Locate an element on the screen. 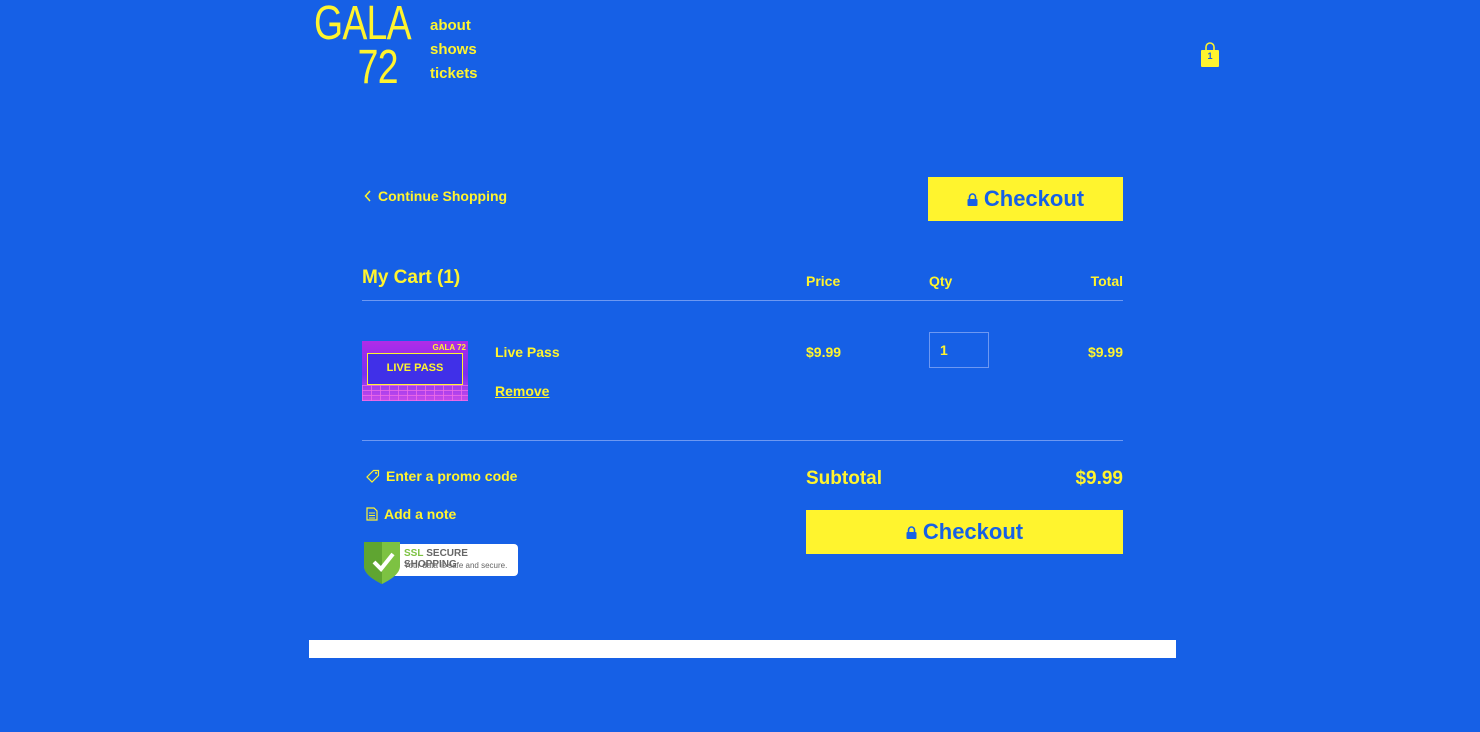  main-nav: about shows tickets is located at coordinates (454, 50).